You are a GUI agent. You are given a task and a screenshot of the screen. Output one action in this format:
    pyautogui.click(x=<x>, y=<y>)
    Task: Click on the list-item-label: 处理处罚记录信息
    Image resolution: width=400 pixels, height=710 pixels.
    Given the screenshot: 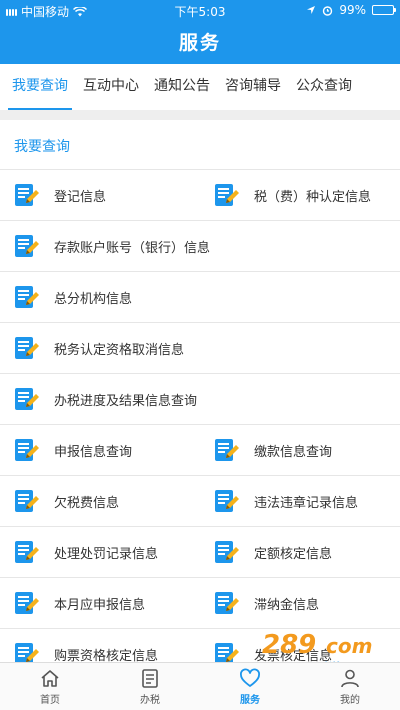 What is the action you would take?
    pyautogui.click(x=106, y=554)
    